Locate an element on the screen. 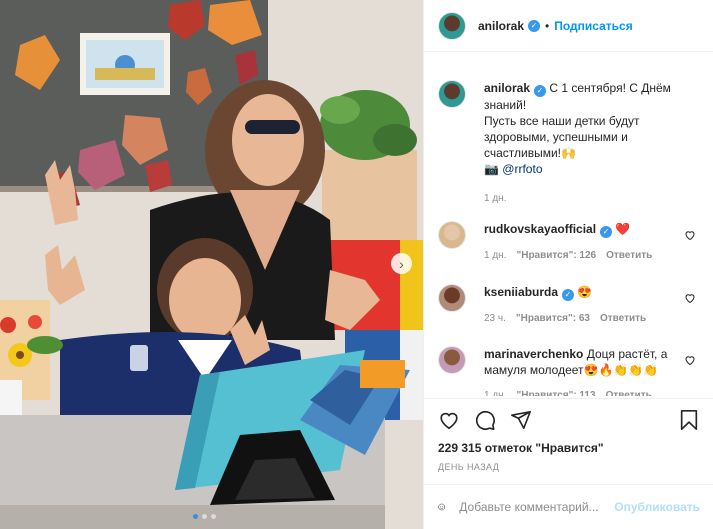  caption-avatar is located at coordinates (452, 94).